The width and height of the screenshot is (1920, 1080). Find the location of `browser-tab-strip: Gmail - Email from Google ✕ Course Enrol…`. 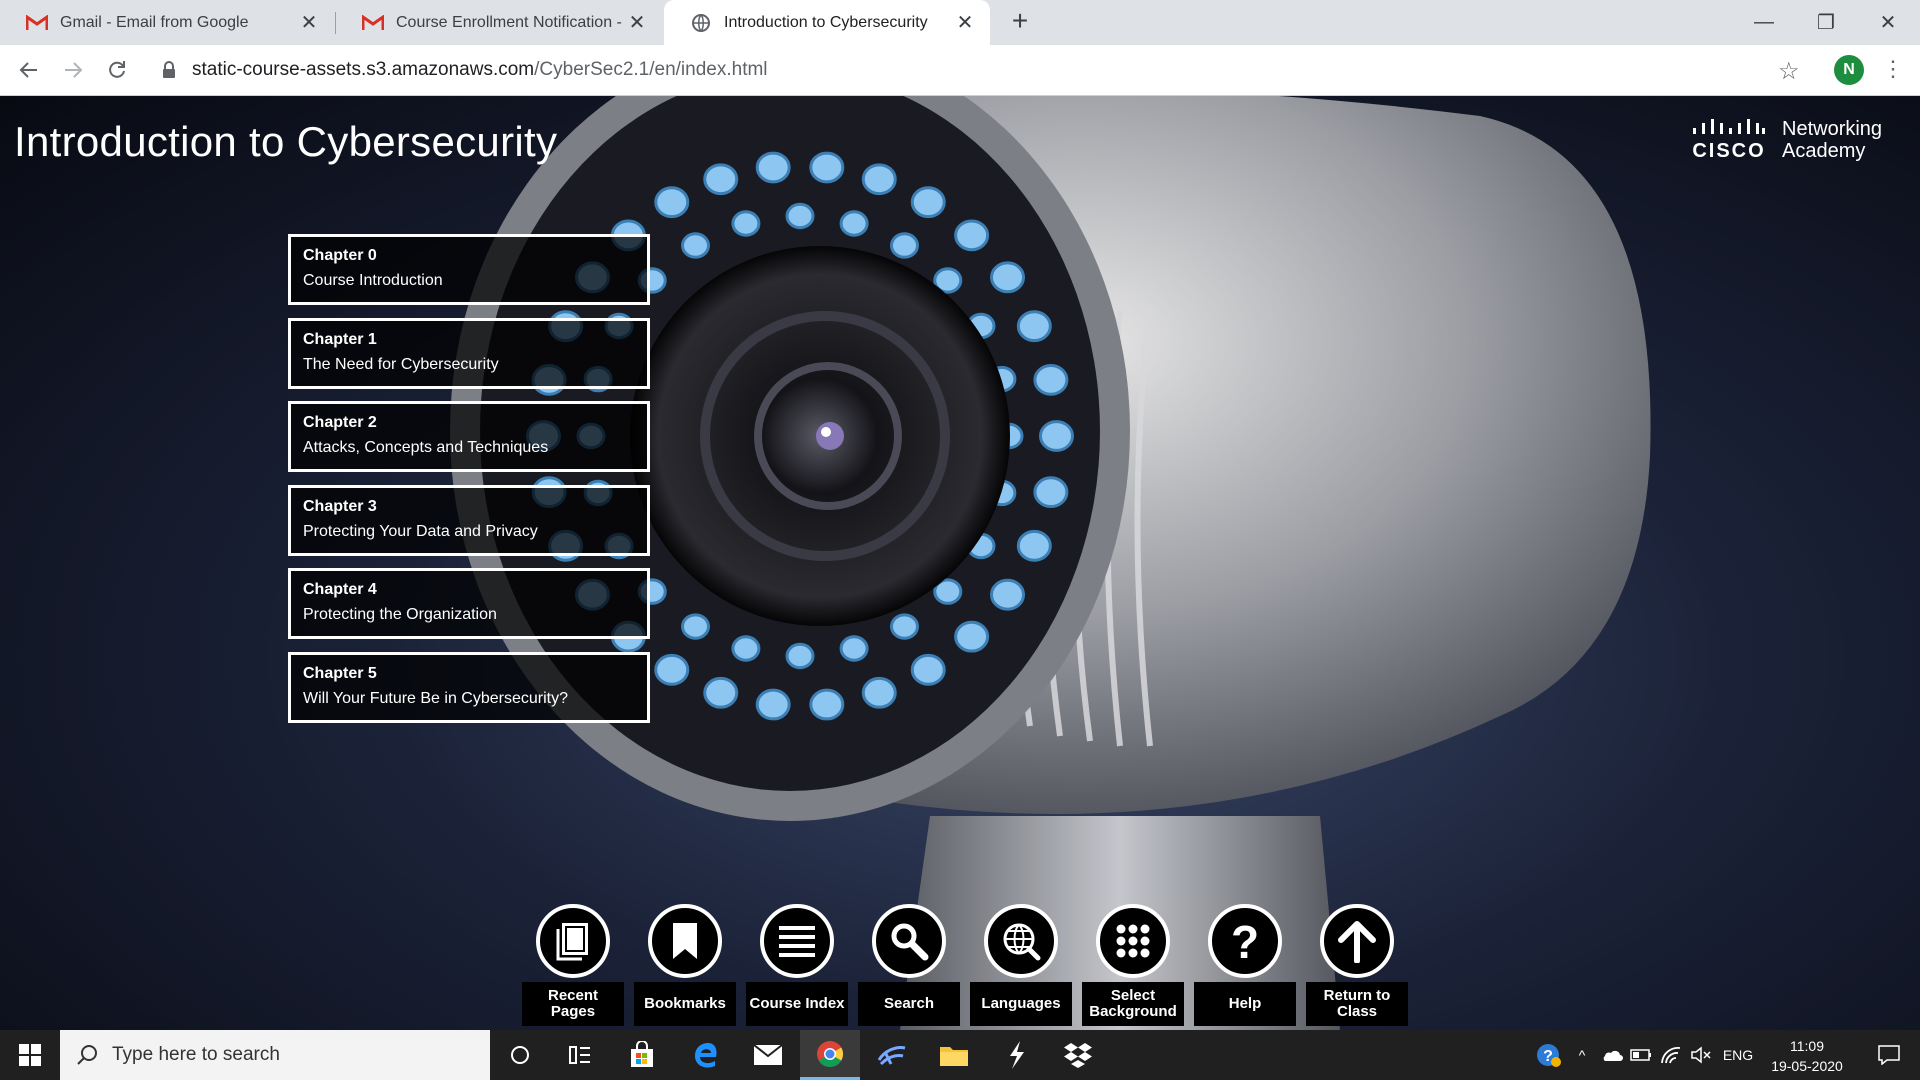

browser-tab-strip: Gmail - Email from Google ✕ Course Enrol… is located at coordinates (960, 22).